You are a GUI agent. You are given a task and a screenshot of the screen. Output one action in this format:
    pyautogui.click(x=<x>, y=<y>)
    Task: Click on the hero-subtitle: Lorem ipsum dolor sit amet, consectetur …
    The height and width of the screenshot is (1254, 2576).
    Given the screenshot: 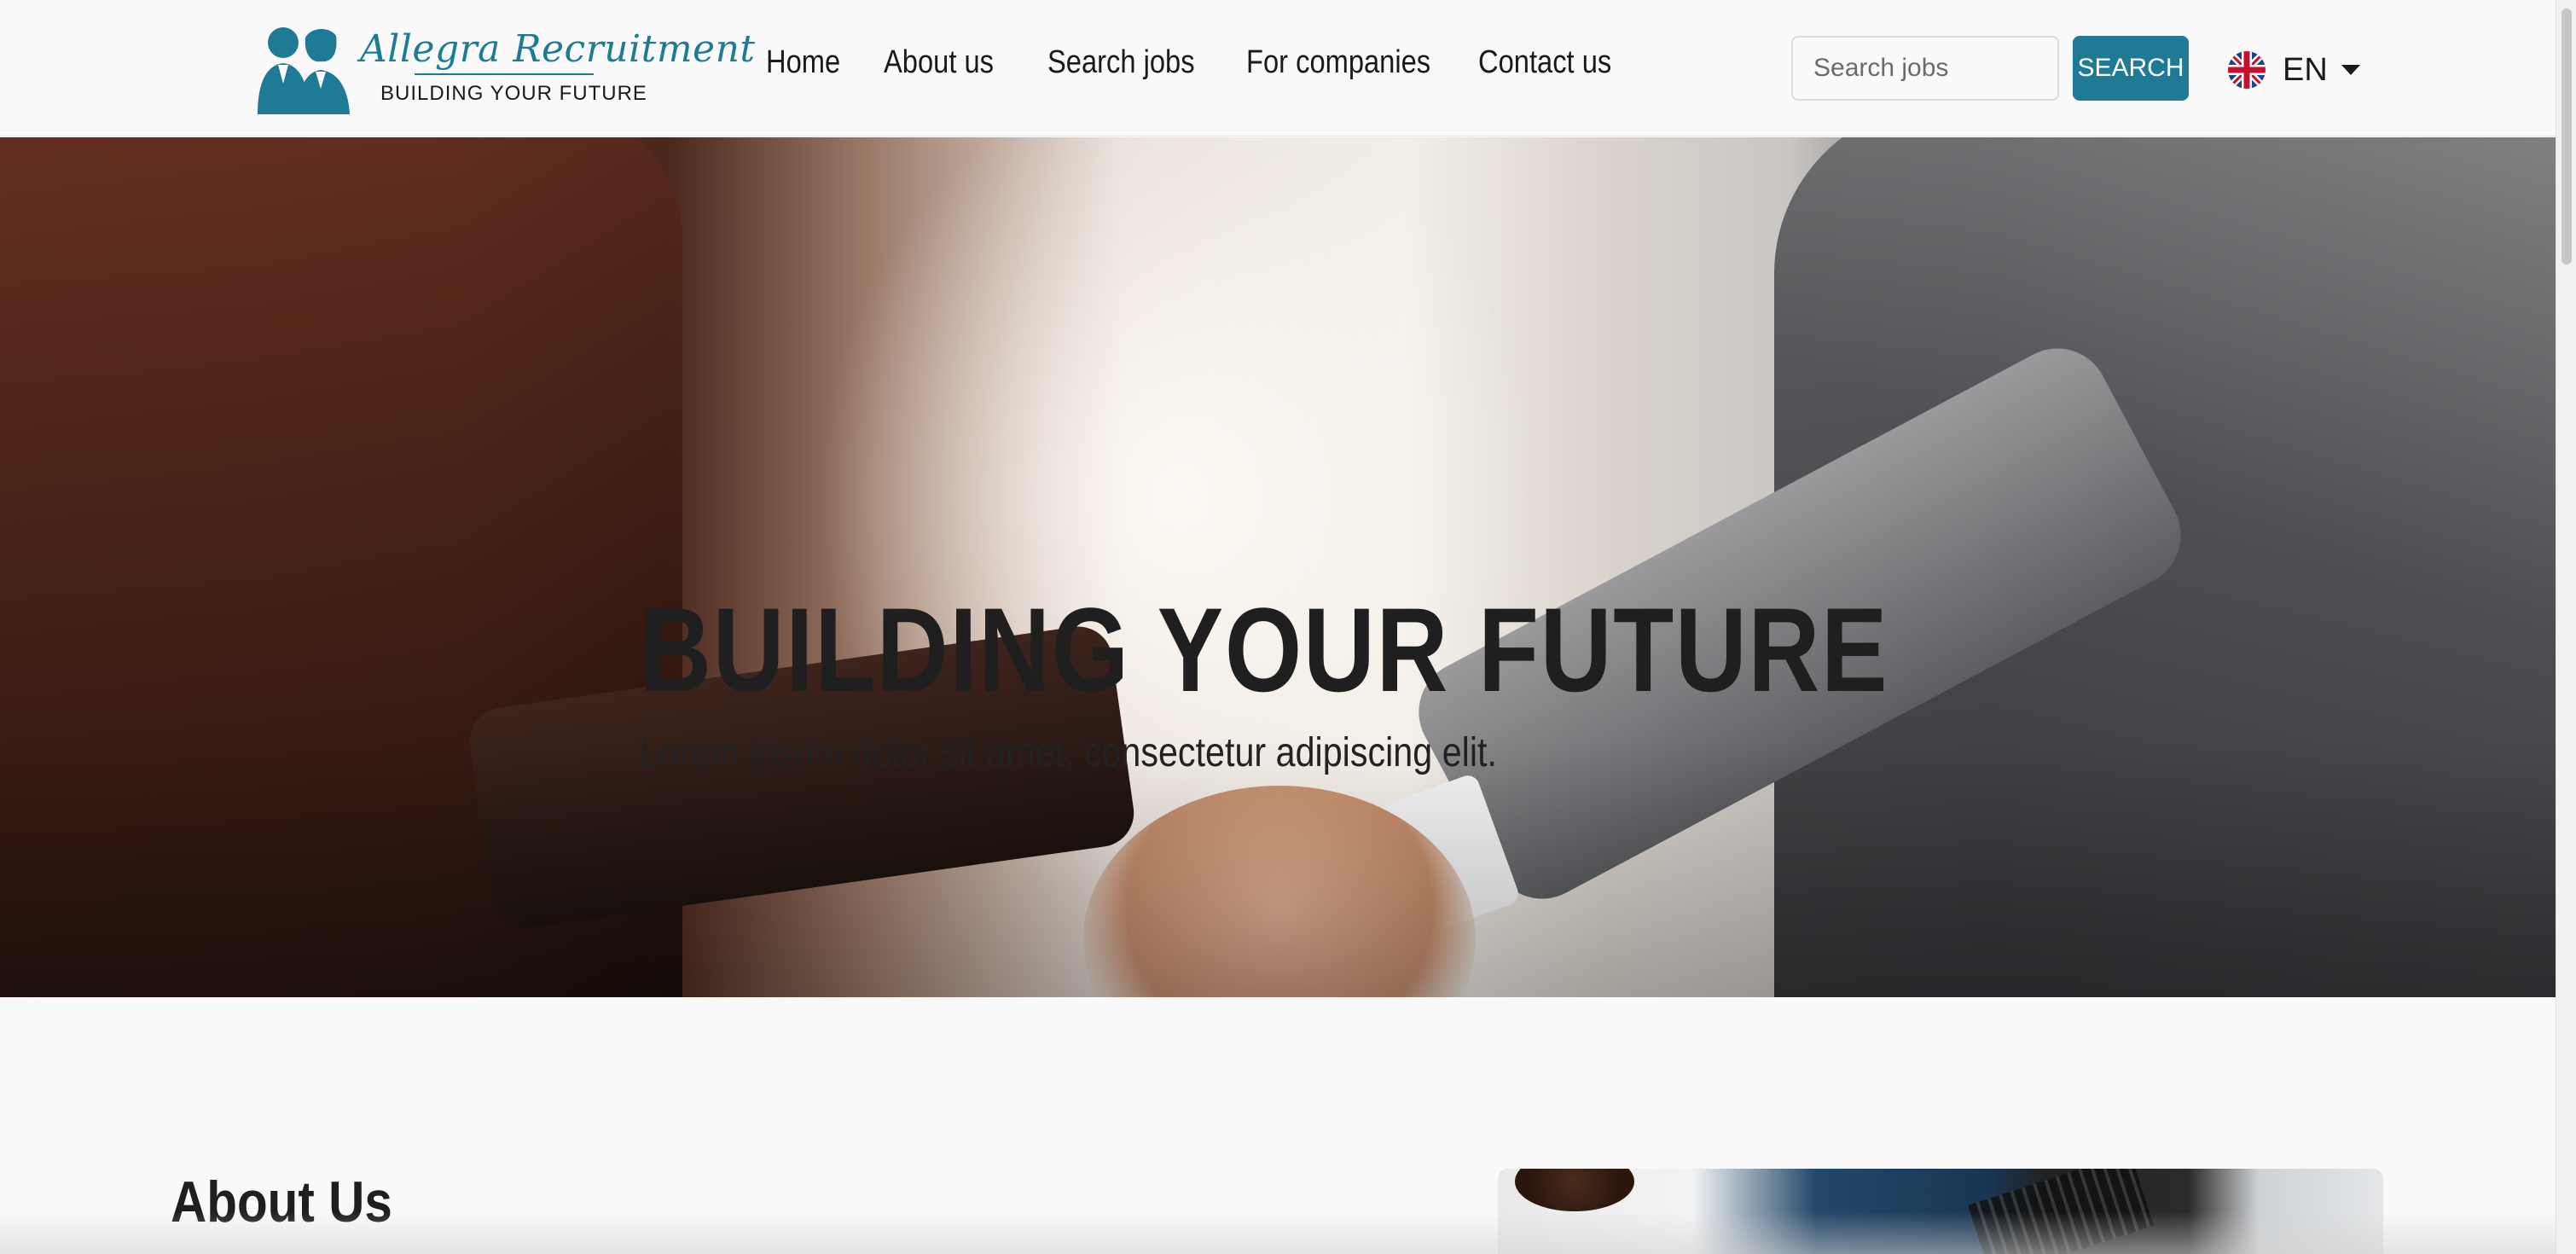 What is the action you would take?
    pyautogui.click(x=1068, y=752)
    